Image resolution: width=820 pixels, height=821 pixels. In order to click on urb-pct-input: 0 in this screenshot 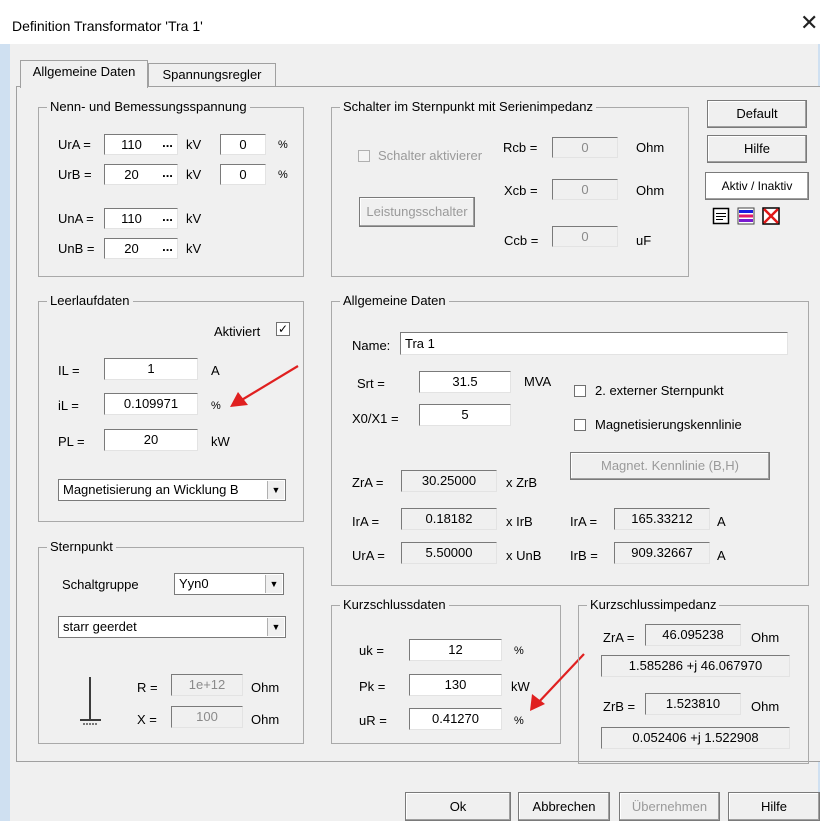, I will do `click(243, 174)`.